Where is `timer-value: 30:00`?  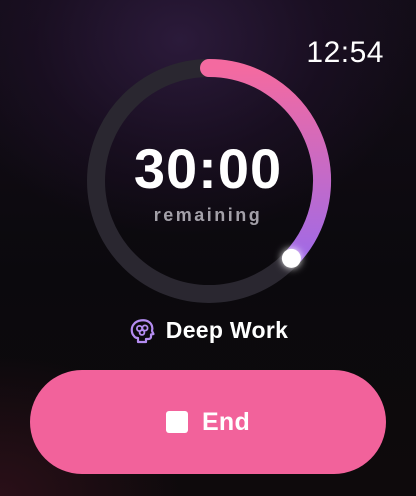 timer-value: 30:00 is located at coordinates (208, 168).